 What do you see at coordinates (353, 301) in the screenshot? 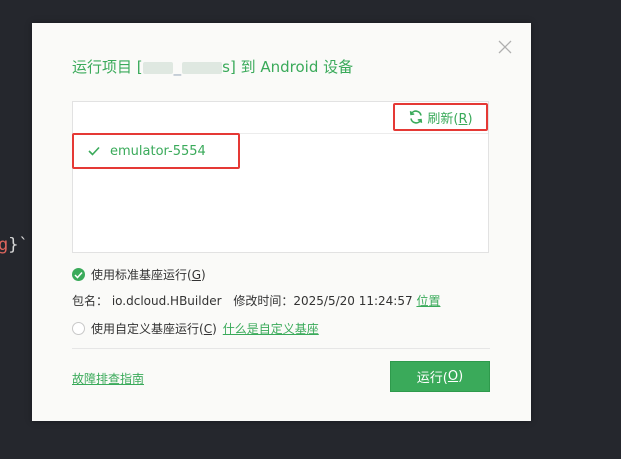
I see `modified-time: 2025/5/20 11:24:57` at bounding box center [353, 301].